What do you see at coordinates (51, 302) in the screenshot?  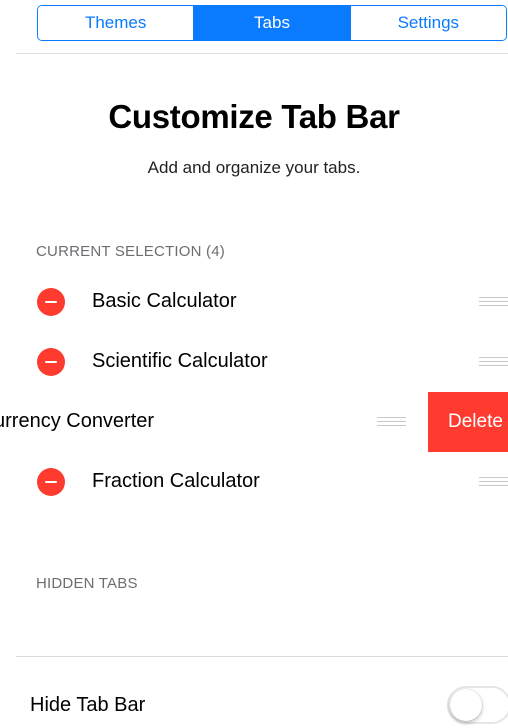 I see `remove-basic-calculator-button` at bounding box center [51, 302].